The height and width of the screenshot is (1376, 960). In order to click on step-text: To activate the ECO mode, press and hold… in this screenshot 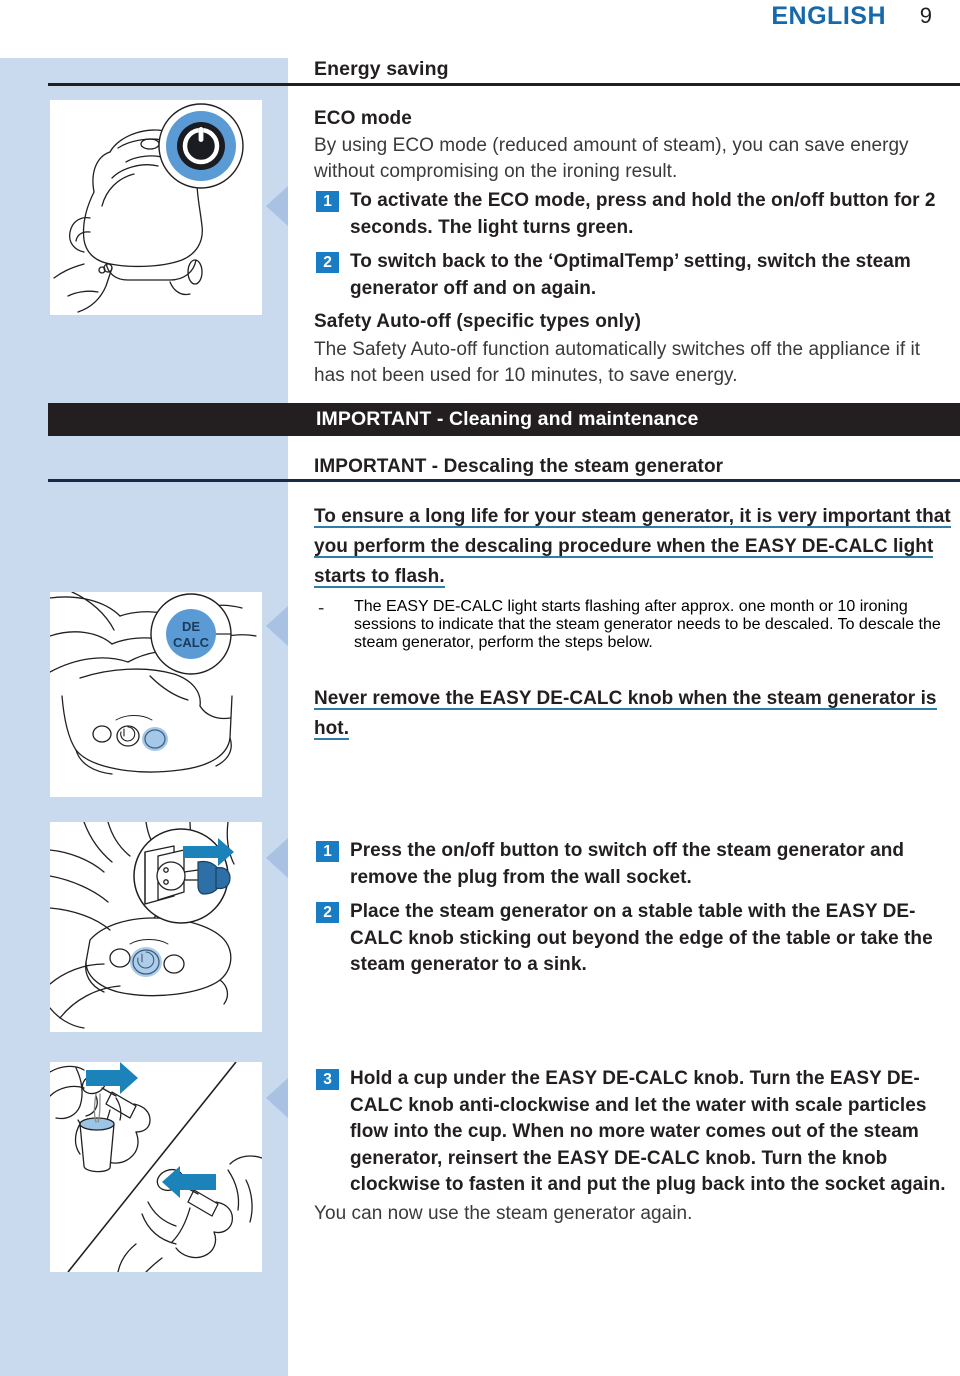, I will do `click(643, 214)`.